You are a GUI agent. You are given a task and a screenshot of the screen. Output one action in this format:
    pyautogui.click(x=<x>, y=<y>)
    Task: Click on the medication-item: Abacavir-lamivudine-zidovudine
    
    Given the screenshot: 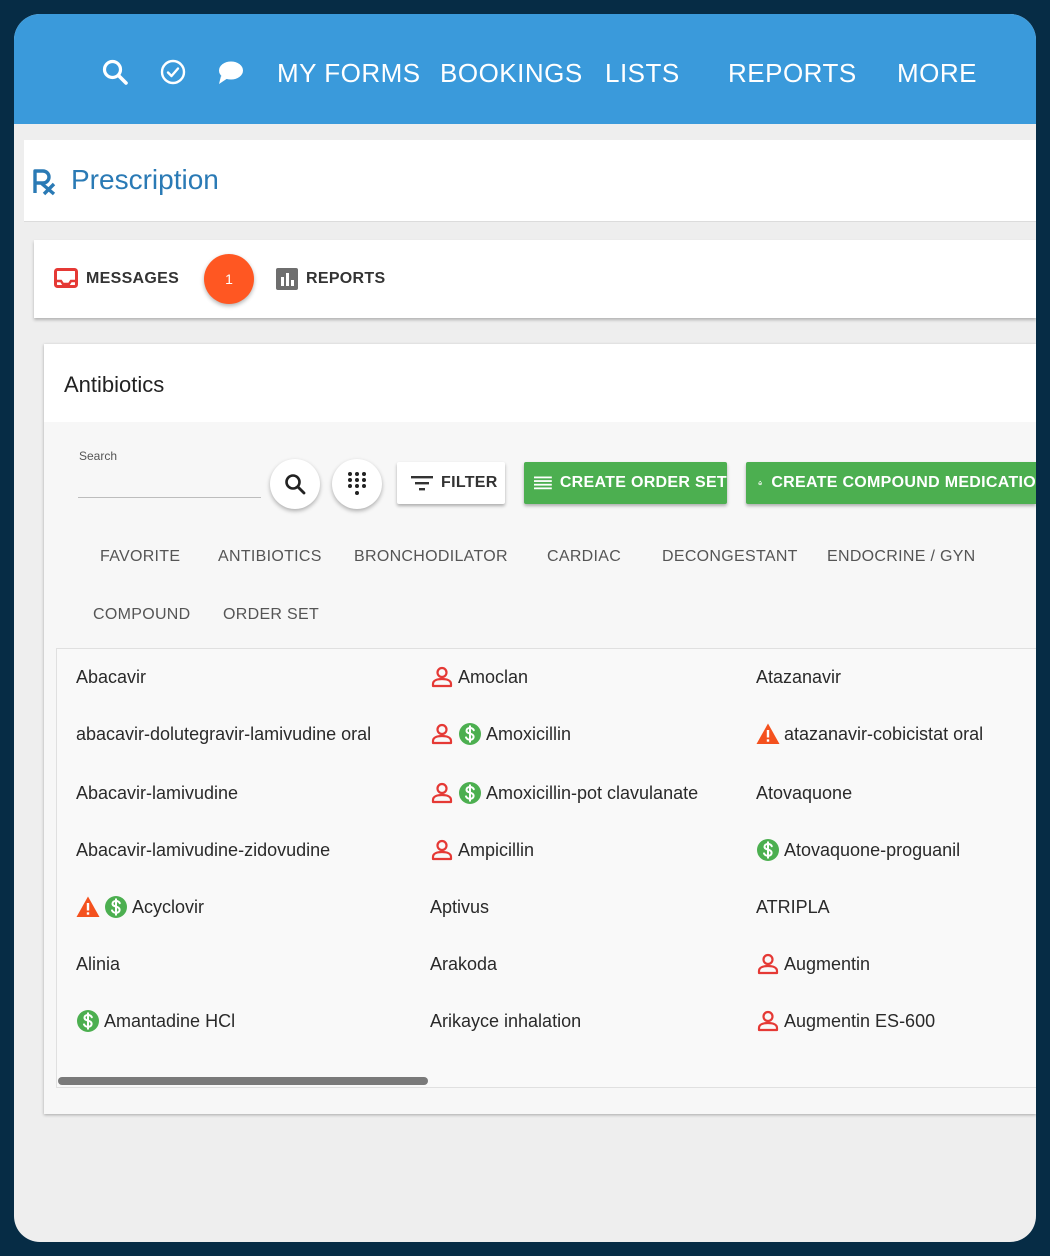 What is the action you would take?
    pyautogui.click(x=203, y=850)
    